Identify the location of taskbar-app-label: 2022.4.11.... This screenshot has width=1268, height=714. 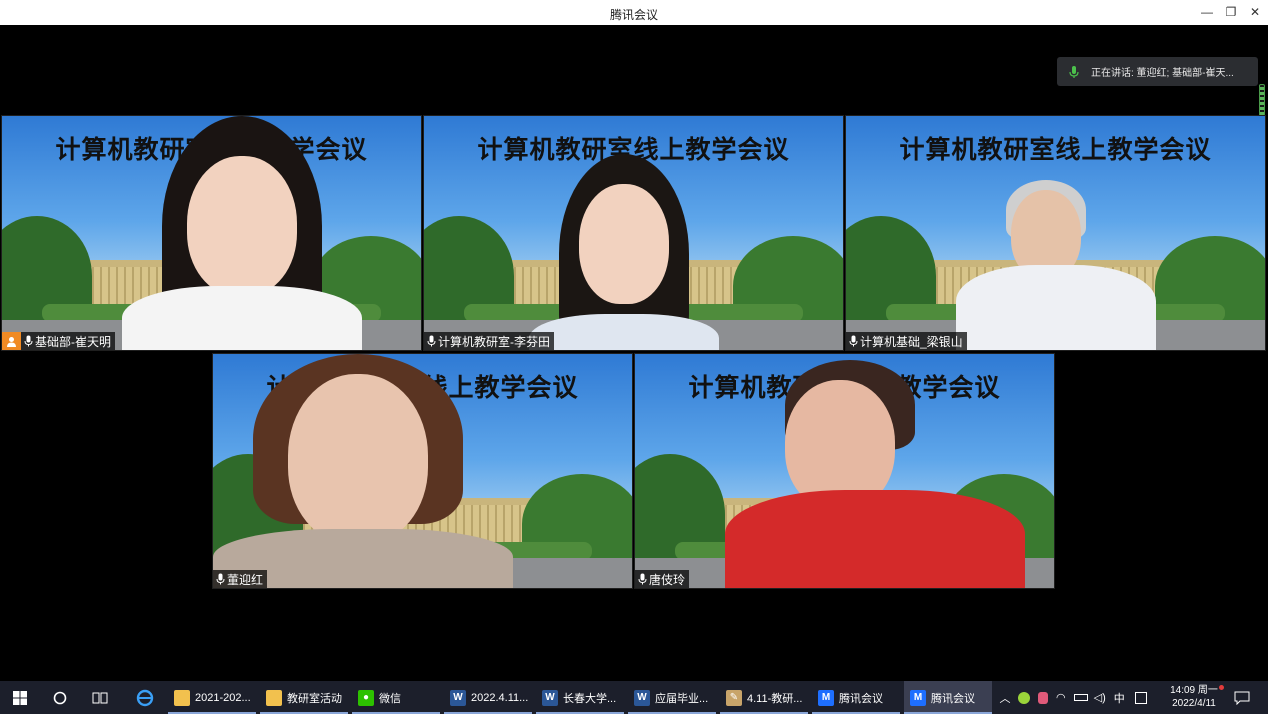
(500, 697).